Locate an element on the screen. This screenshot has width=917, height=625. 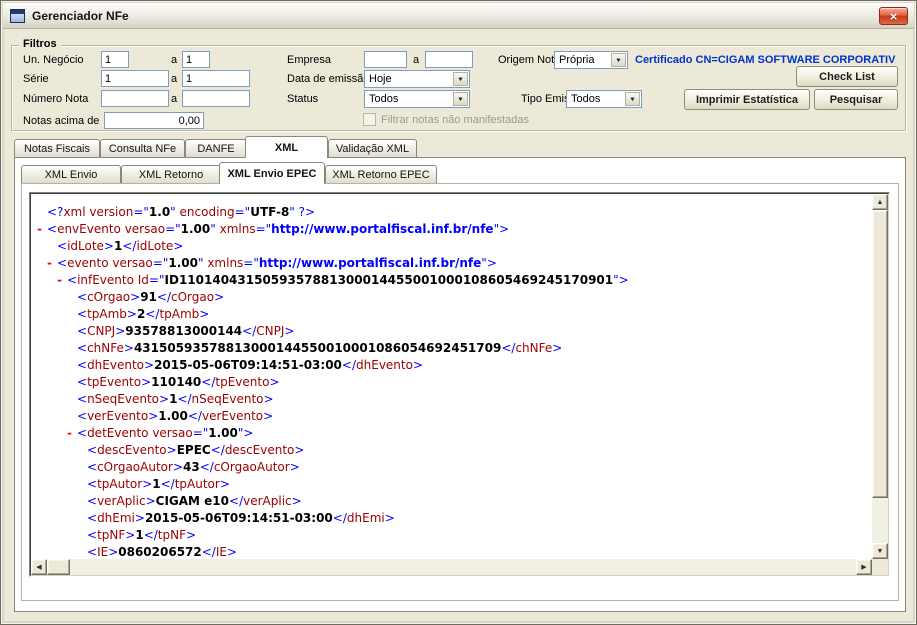
xml-line: <descEvento>EPEC</descEvento> is located at coordinates (196, 450).